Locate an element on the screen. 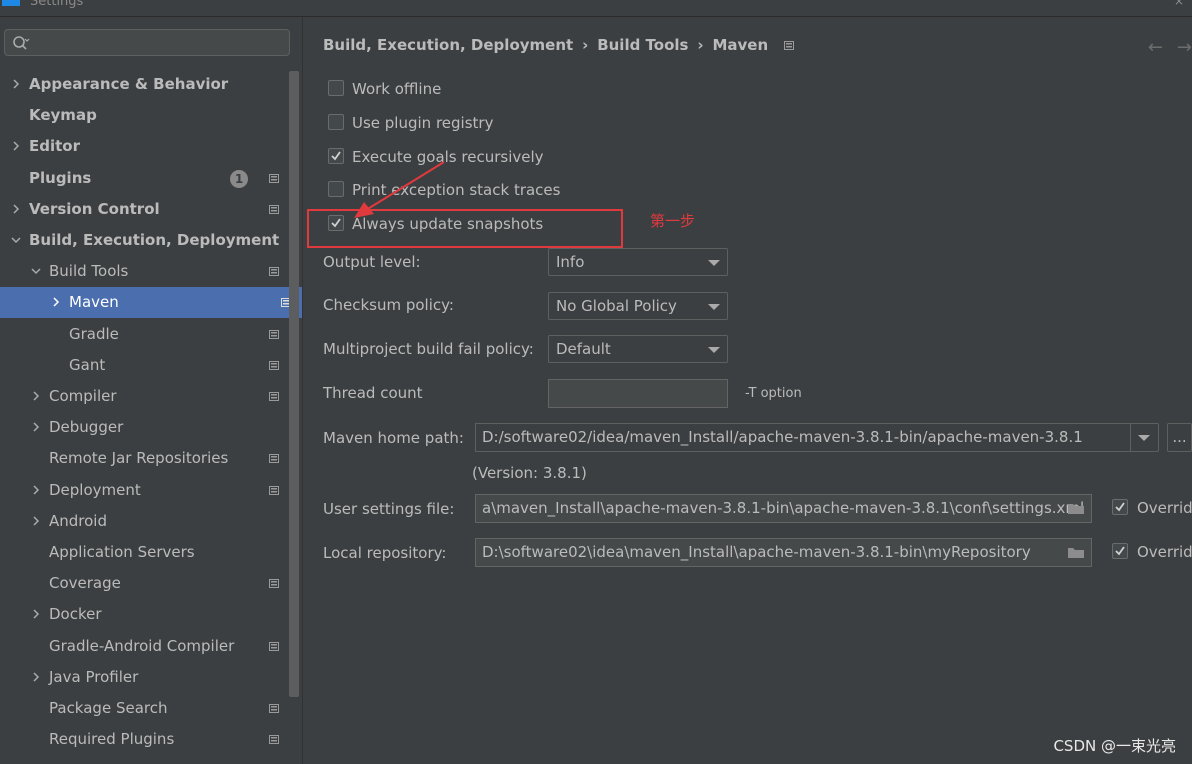 This screenshot has height=764, width=1192. breadcrumb-maven: Maven is located at coordinates (740, 45).